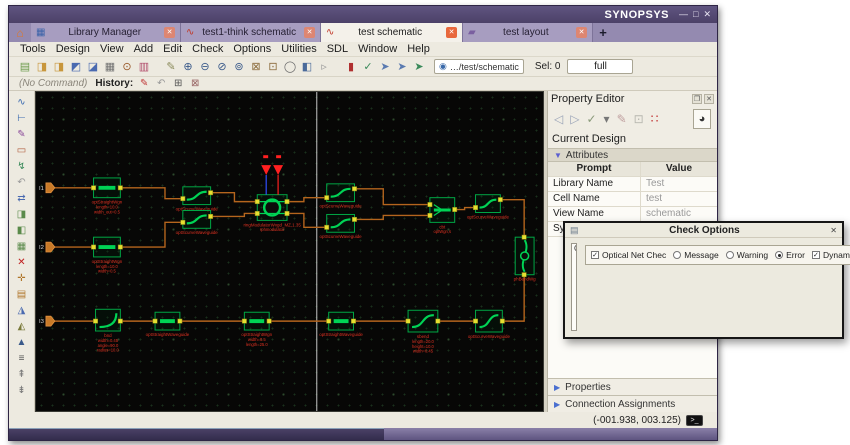  Describe the element at coordinates (290, 66) in the screenshot. I see `timer-icon: ◯` at that location.